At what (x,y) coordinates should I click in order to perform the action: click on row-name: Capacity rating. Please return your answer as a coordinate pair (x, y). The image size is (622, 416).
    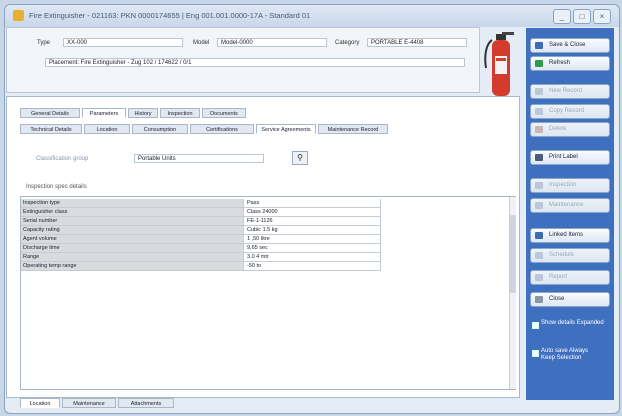
    Looking at the image, I should click on (132, 230).